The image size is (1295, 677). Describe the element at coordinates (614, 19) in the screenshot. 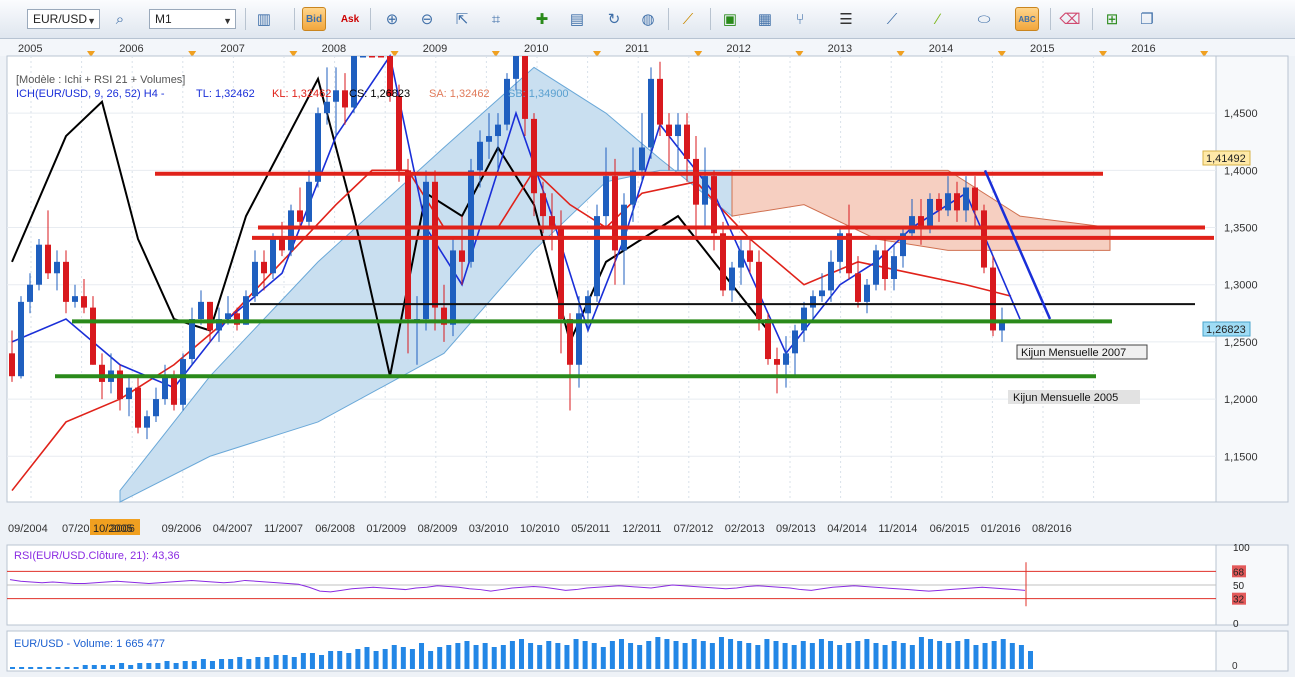

I see `refresh-icon: ↻` at that location.